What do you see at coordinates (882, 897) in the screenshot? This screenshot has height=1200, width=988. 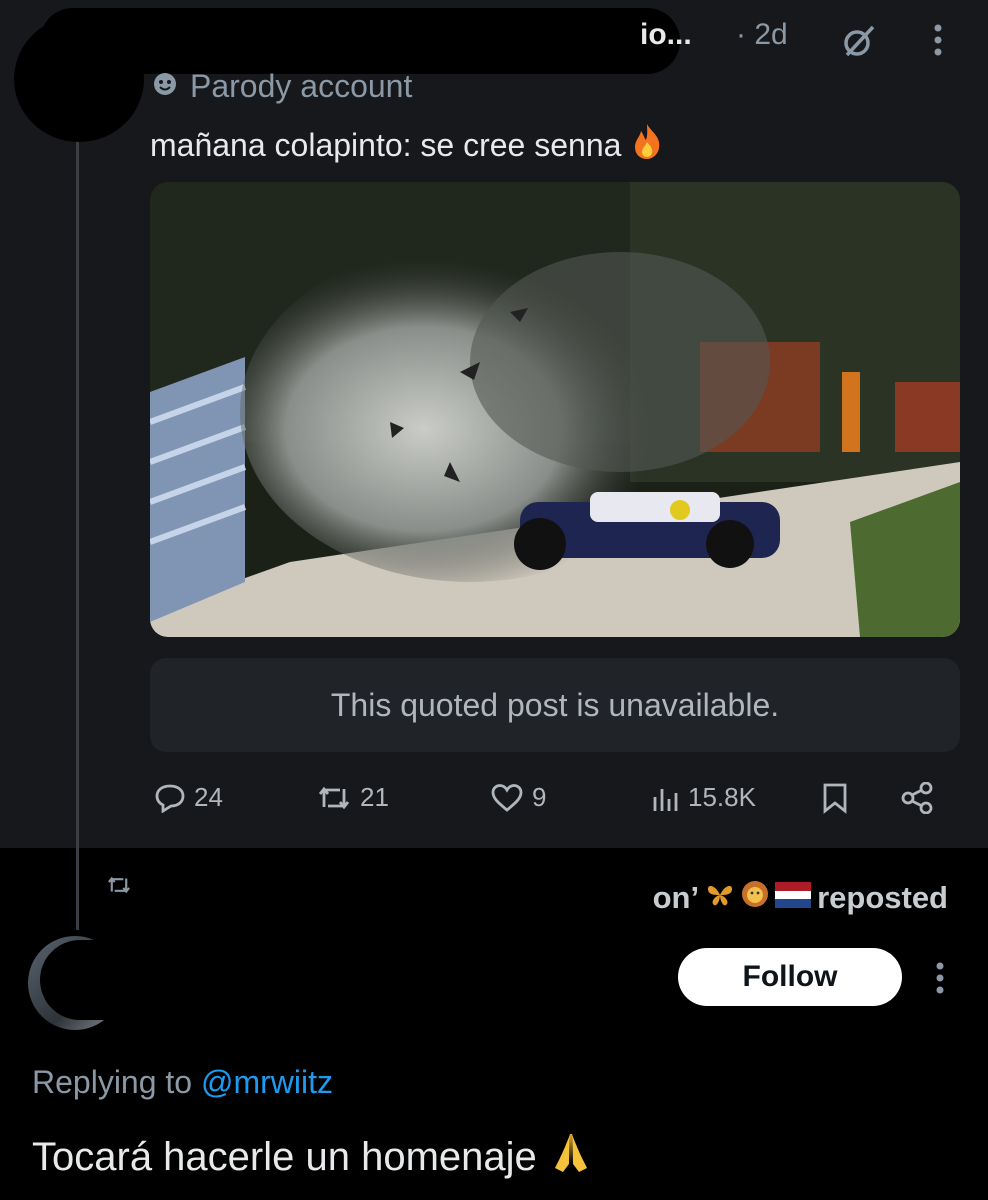 I see `reposted-label: reposted` at bounding box center [882, 897].